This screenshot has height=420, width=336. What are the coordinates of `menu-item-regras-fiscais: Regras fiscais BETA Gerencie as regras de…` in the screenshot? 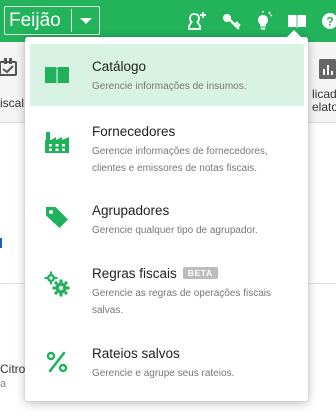 It's located at (167, 289).